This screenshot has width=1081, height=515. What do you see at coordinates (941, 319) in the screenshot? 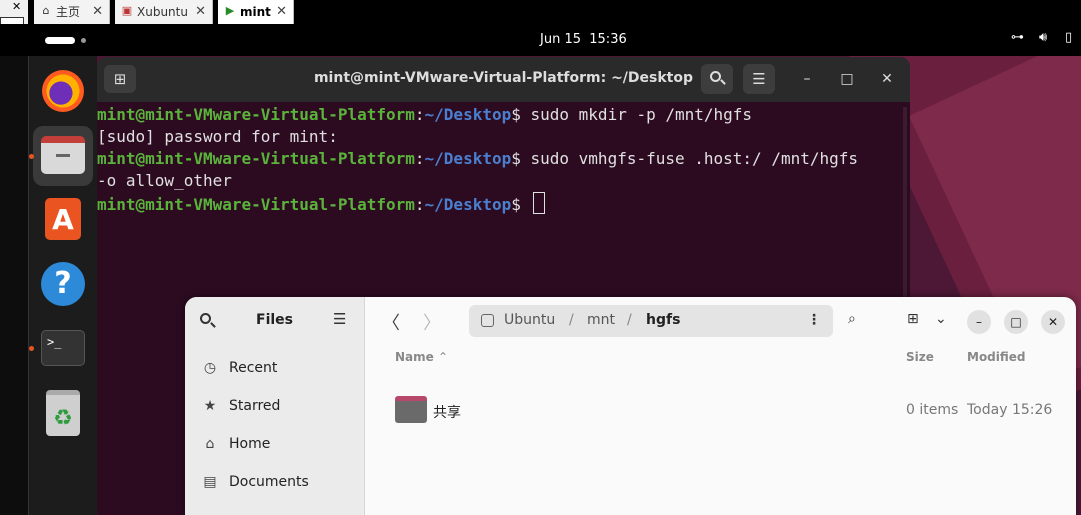
I see `chevron-down-icon: ⌄` at bounding box center [941, 319].